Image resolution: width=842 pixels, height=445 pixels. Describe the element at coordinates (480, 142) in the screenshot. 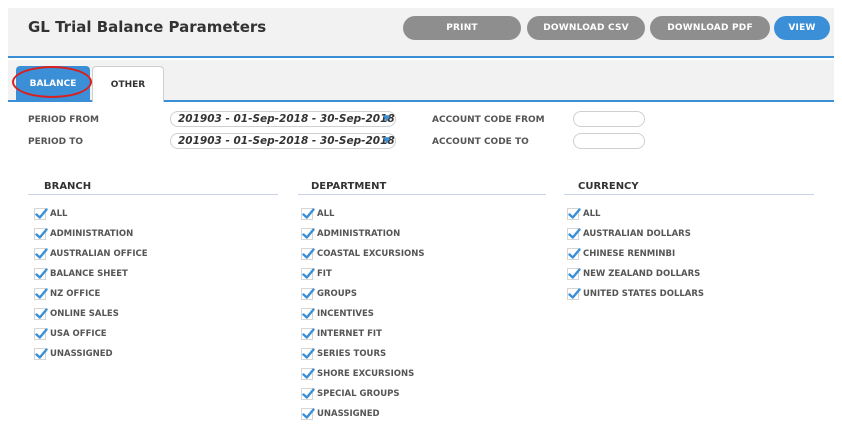

I see `account-to-label: ACCOUNT CODE TO` at that location.